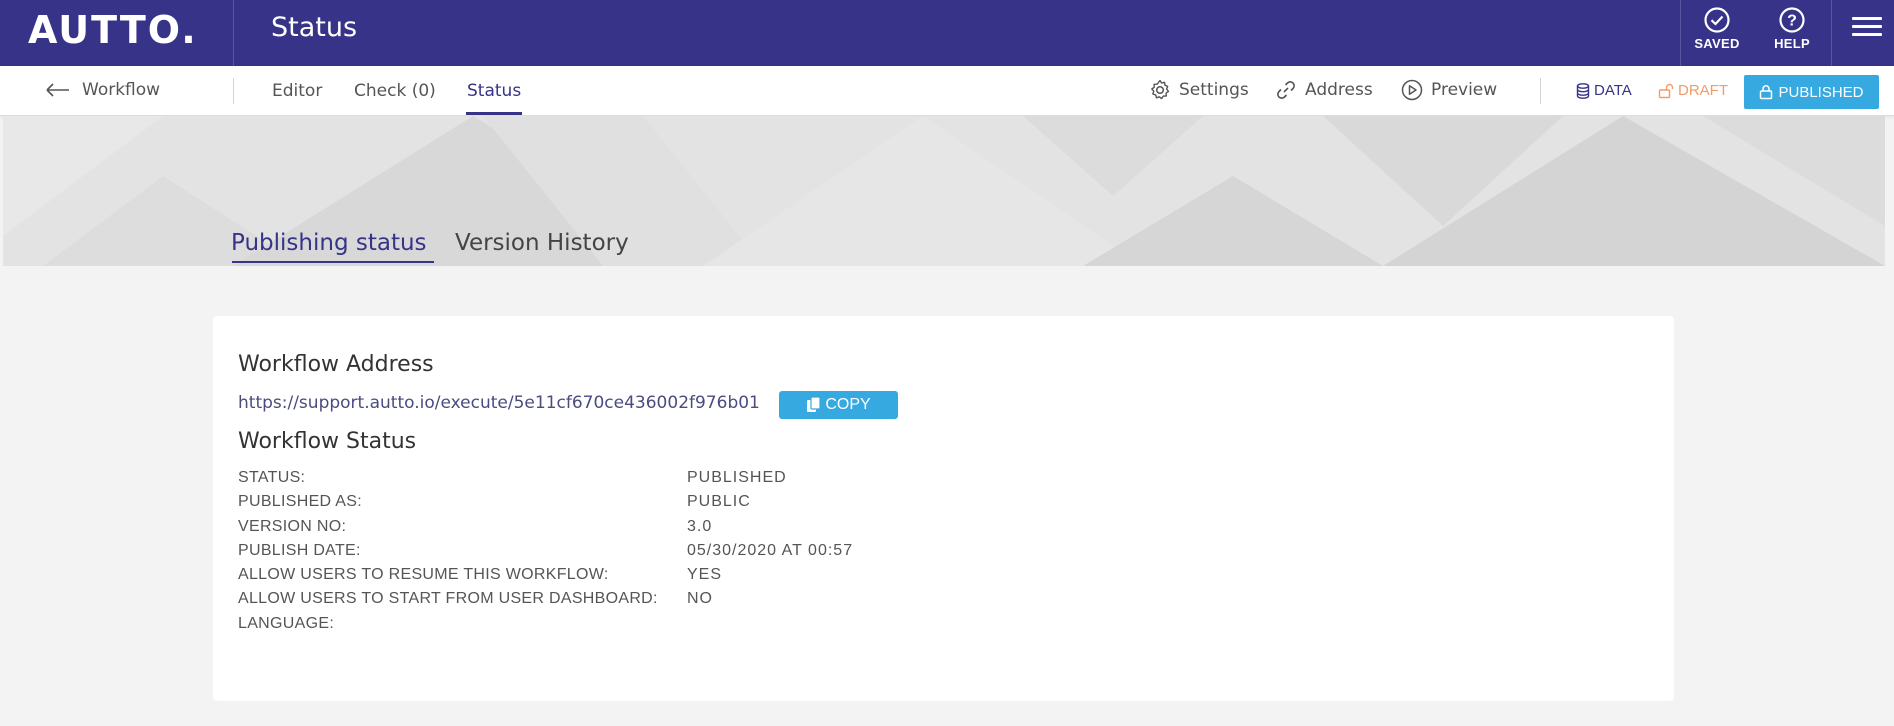  I want to click on address-label: Address, so click(1339, 90).